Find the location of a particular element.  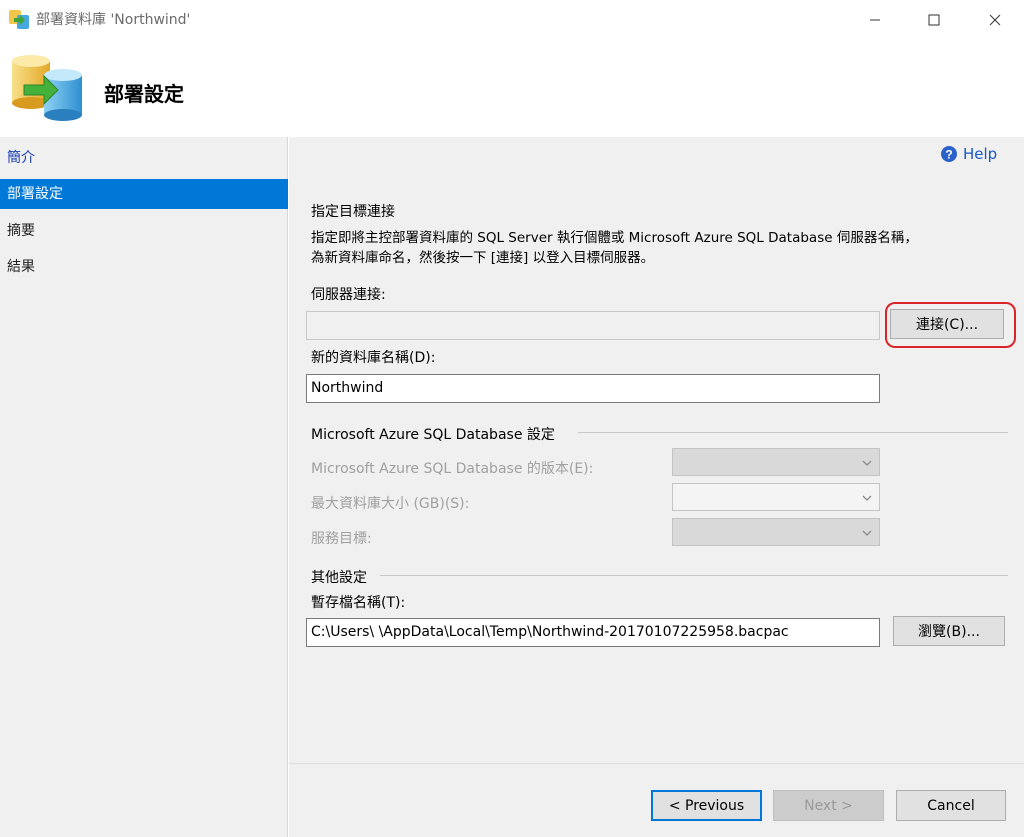

service-objective-dropdown is located at coordinates (776, 532).